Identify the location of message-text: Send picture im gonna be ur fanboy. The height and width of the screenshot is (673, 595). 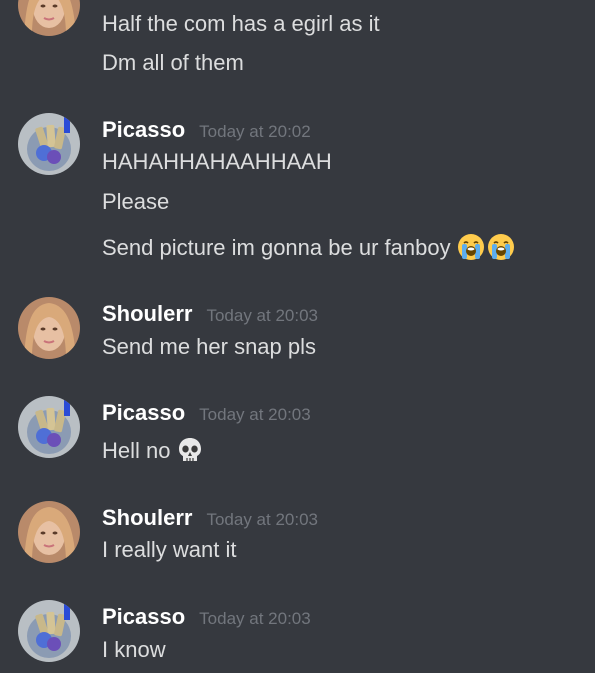
(276, 247).